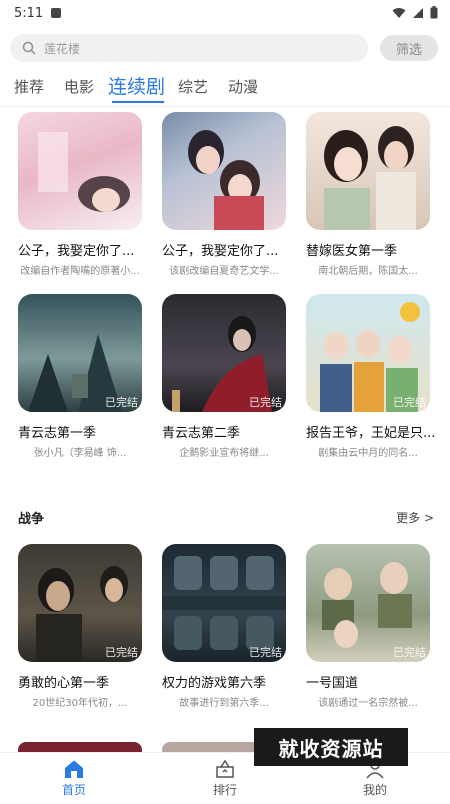 This screenshot has width=450, height=804. Describe the element at coordinates (57, 433) in the screenshot. I see `card-title: 青云志第一季` at that location.